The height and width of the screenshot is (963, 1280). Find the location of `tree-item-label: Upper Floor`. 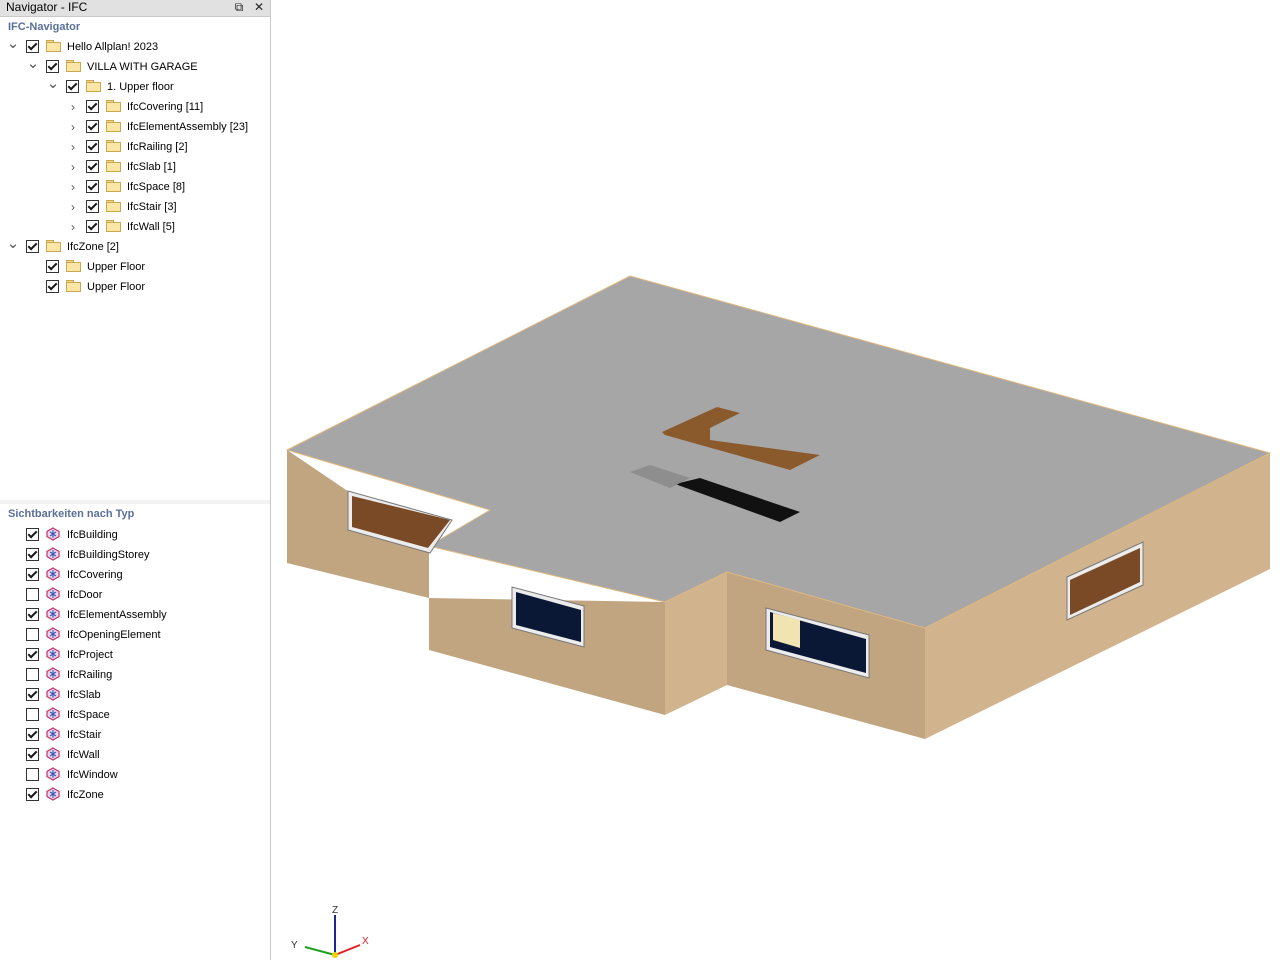

tree-item-label: Upper Floor is located at coordinates (116, 287).